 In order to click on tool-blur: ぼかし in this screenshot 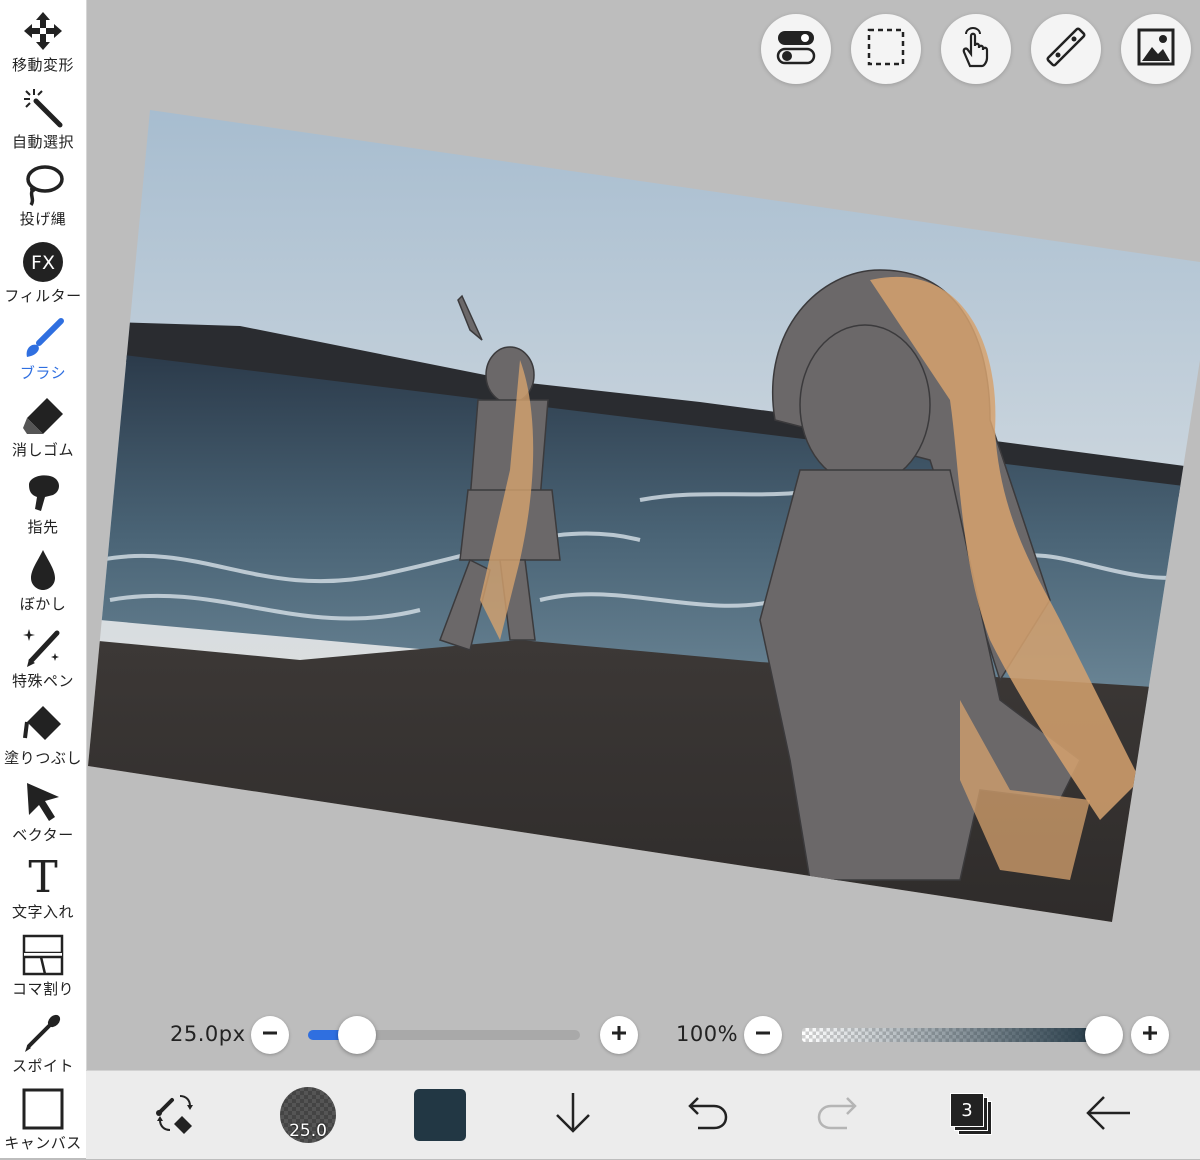, I will do `click(43, 583)`.